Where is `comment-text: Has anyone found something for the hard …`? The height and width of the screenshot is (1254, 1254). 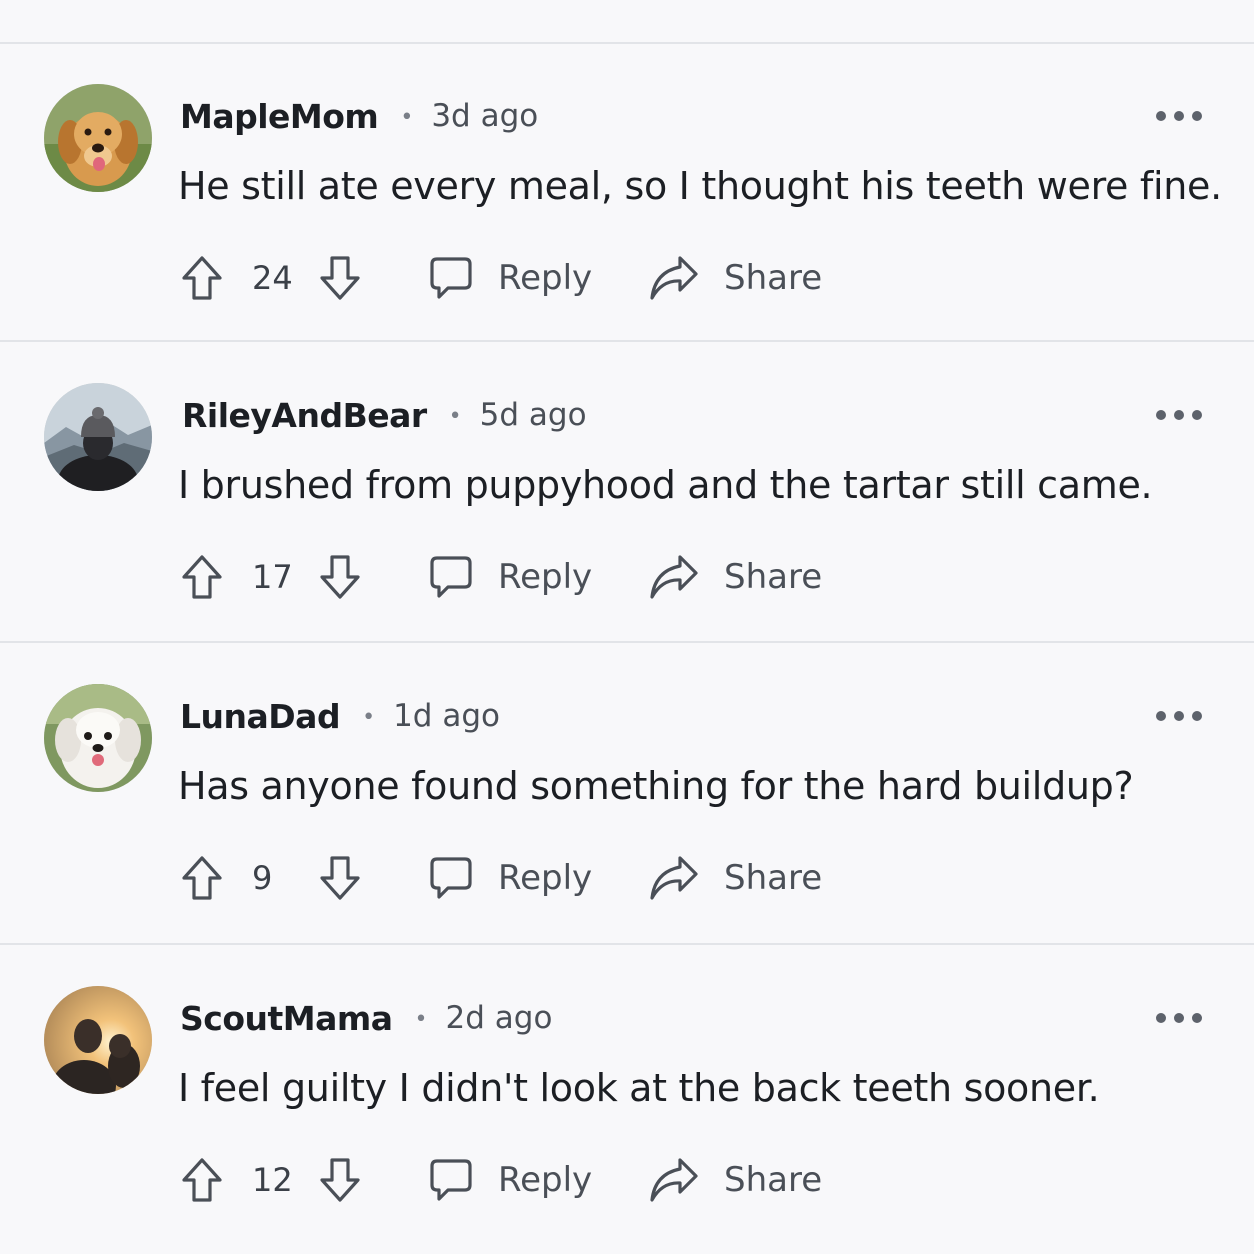
comment-text: Has anyone found something for the hard … is located at coordinates (656, 786).